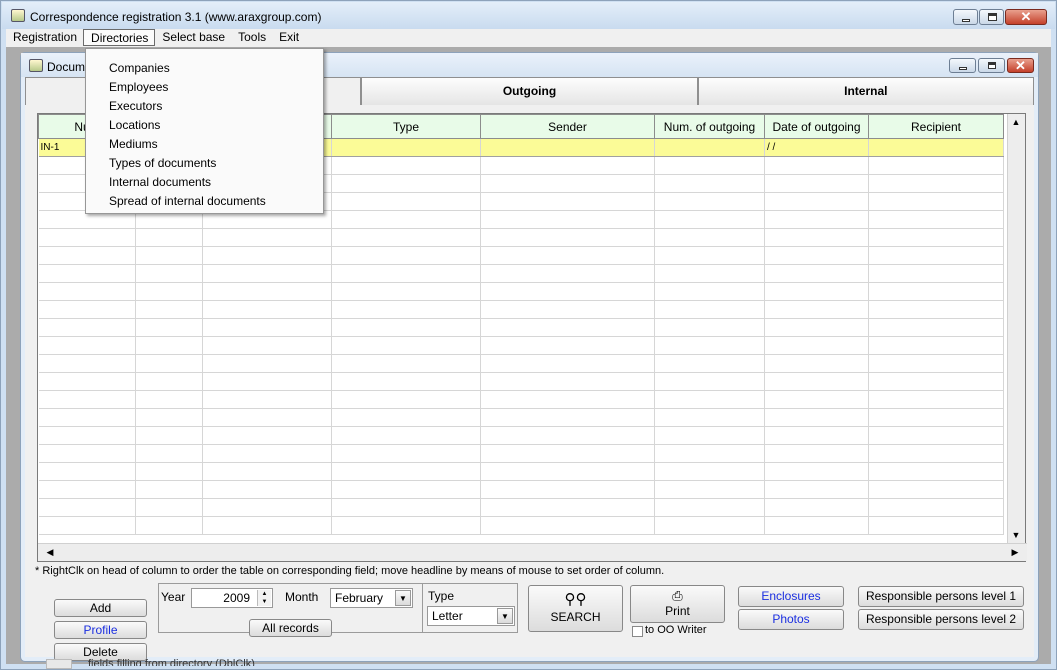 The height and width of the screenshot is (670, 1057). What do you see at coordinates (288, 37) in the screenshot?
I see `menu-exit: Exit` at bounding box center [288, 37].